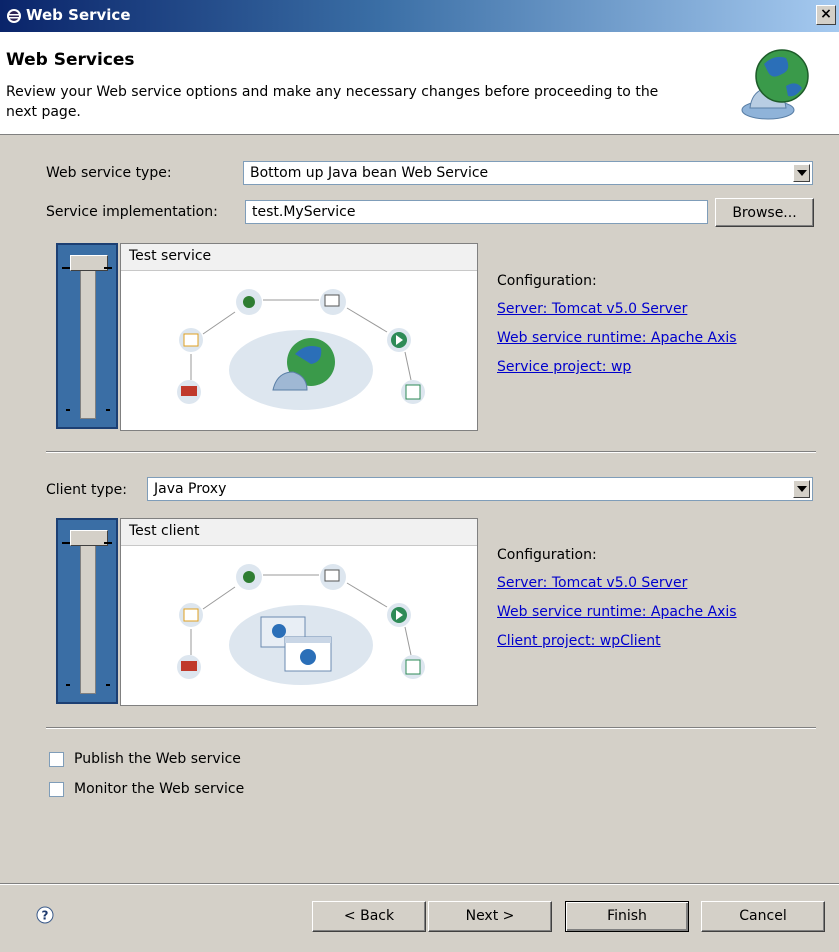 The image size is (839, 952). I want to click on service-project-link: Service project: wp, so click(564, 367).